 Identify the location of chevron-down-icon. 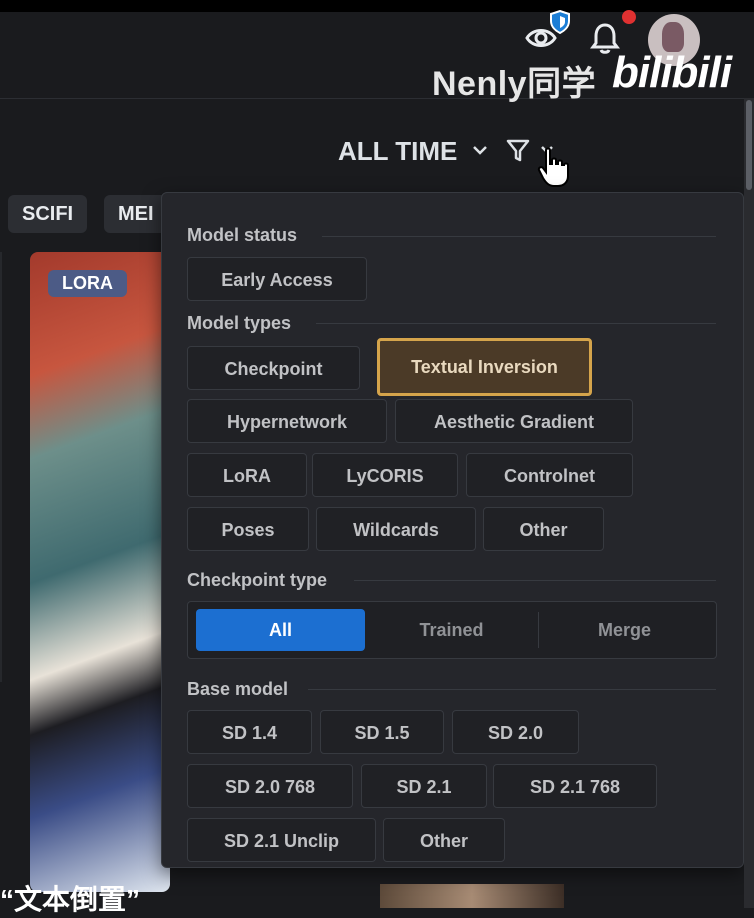
(480, 150).